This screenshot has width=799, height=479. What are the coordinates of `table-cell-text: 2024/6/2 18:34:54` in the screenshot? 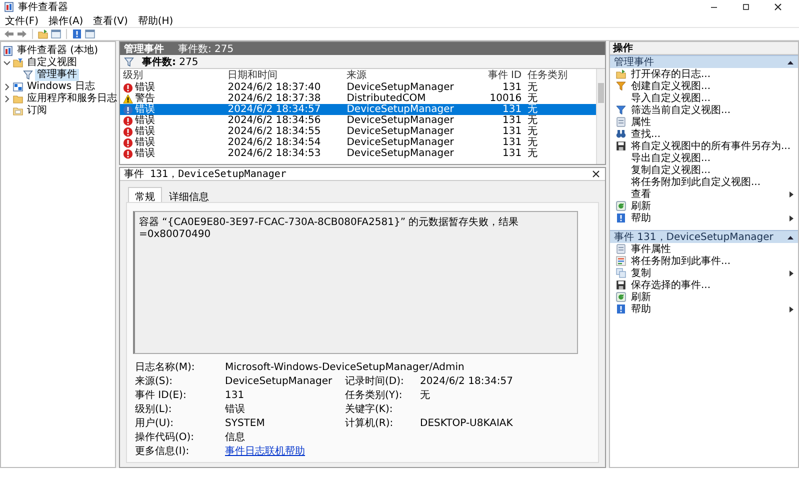 It's located at (274, 142).